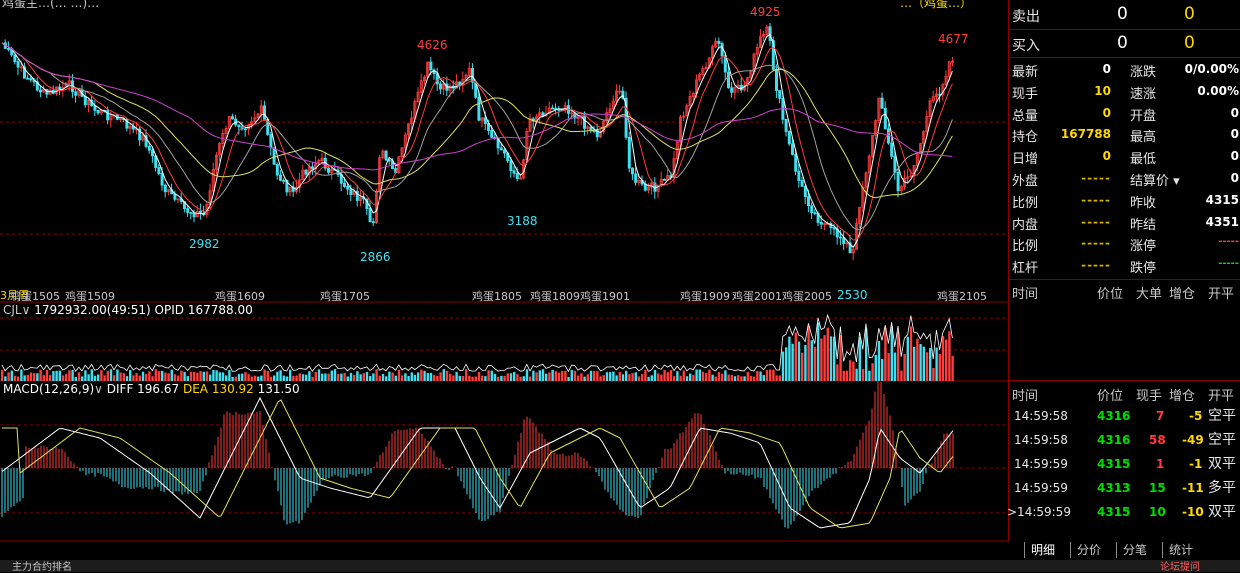 Image resolution: width=1240 pixels, height=573 pixels. I want to click on quote-value: 0, so click(1106, 69).